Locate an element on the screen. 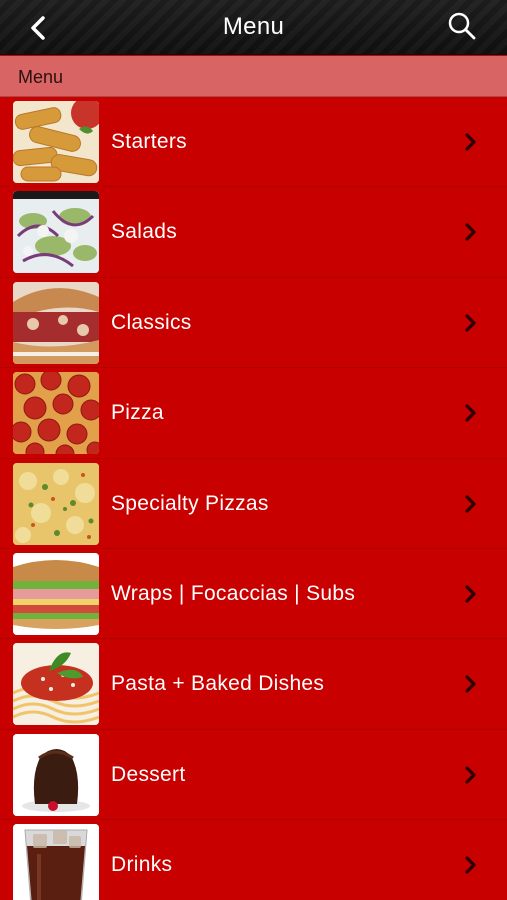  menu-item-label: Starters is located at coordinates (149, 141).